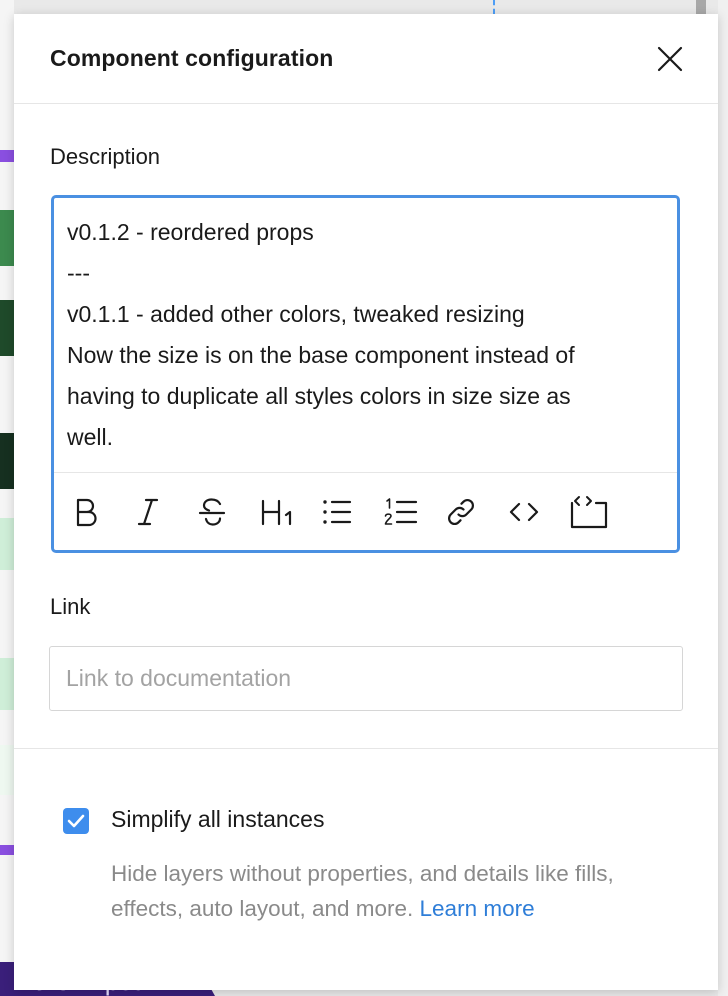  I want to click on heading-1-button, so click(291, 512).